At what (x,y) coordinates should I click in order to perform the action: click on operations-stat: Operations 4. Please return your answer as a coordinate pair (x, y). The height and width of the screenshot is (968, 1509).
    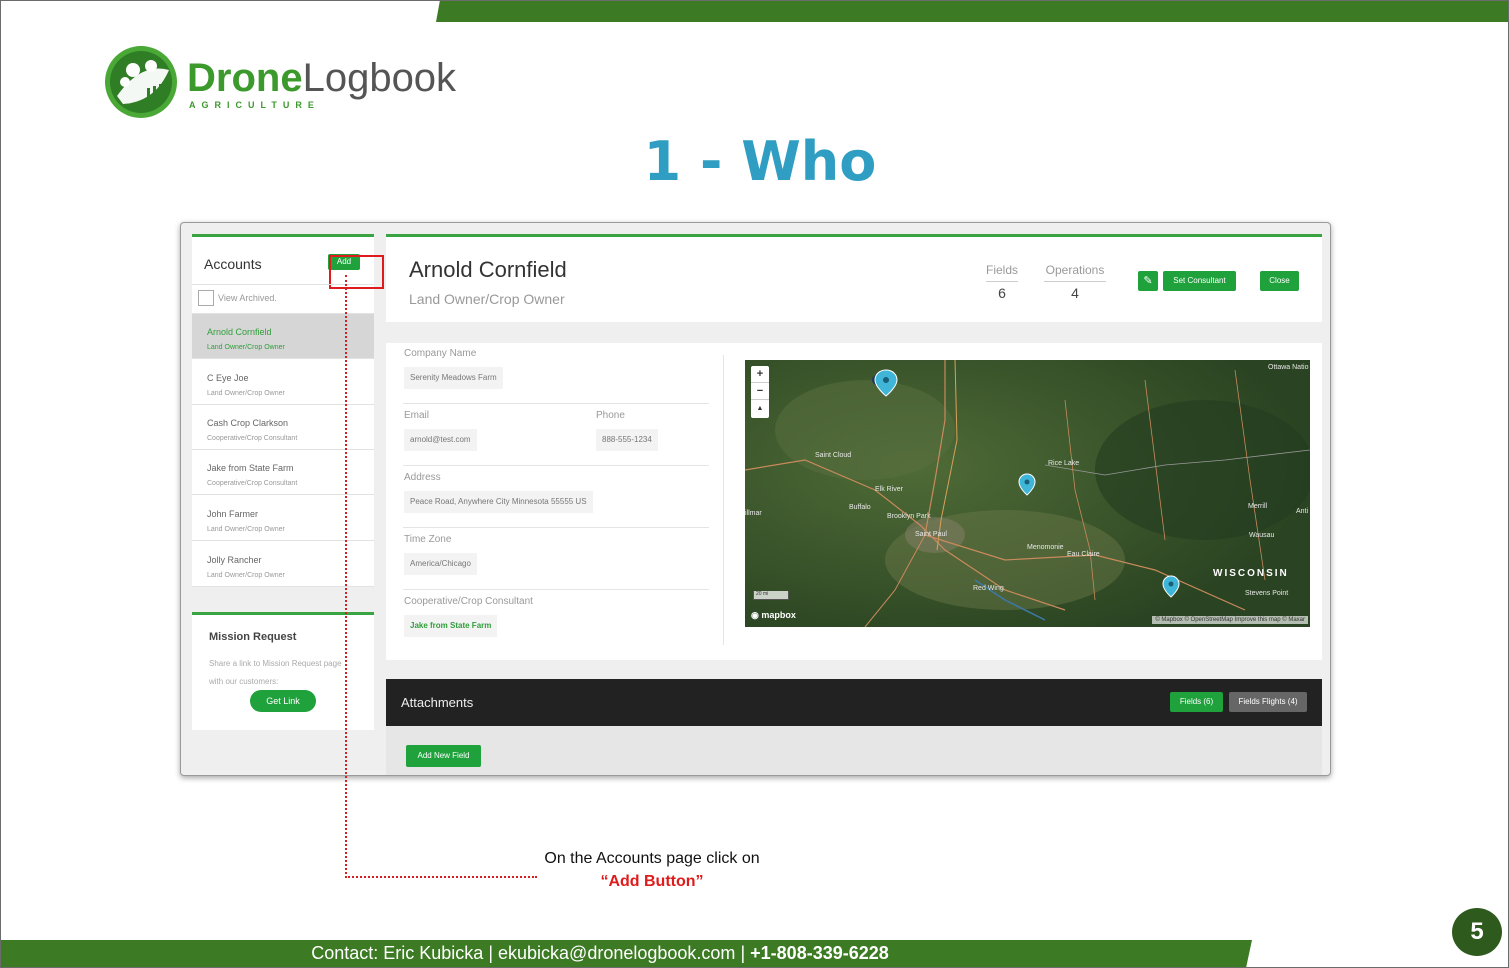
    Looking at the image, I should click on (1075, 282).